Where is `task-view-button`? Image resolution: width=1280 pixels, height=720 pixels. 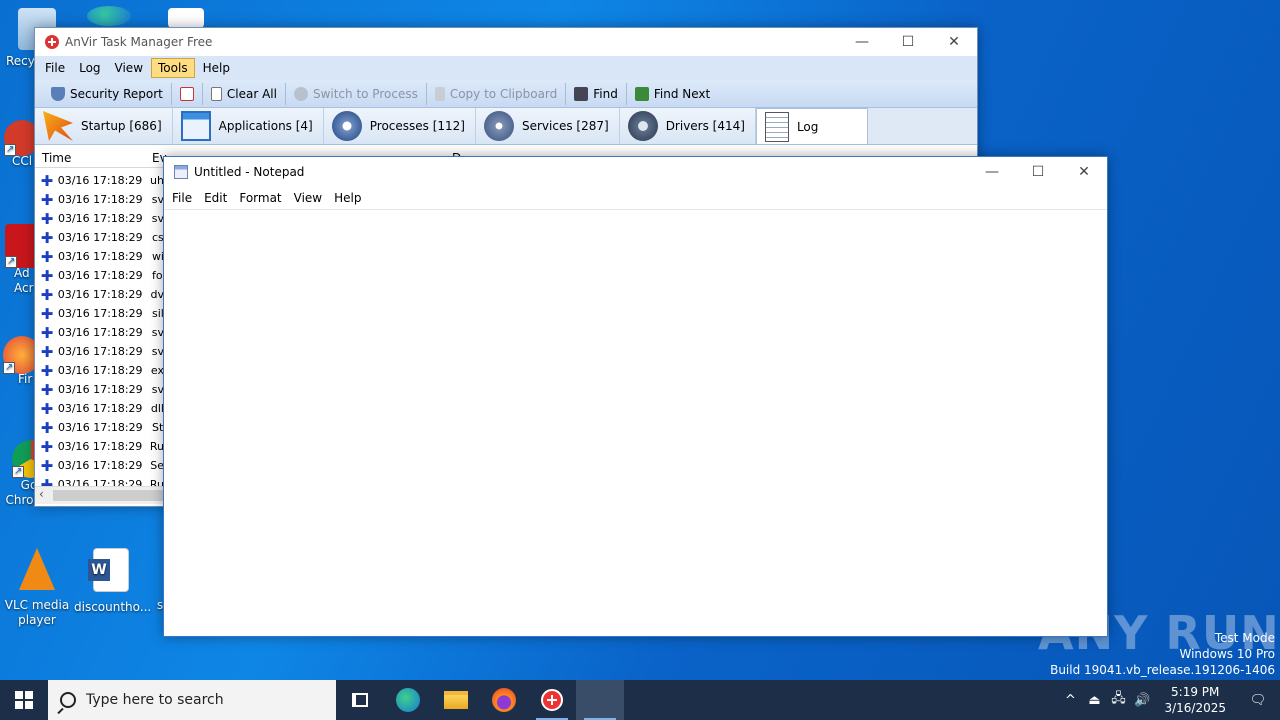
task-view-button is located at coordinates (360, 700).